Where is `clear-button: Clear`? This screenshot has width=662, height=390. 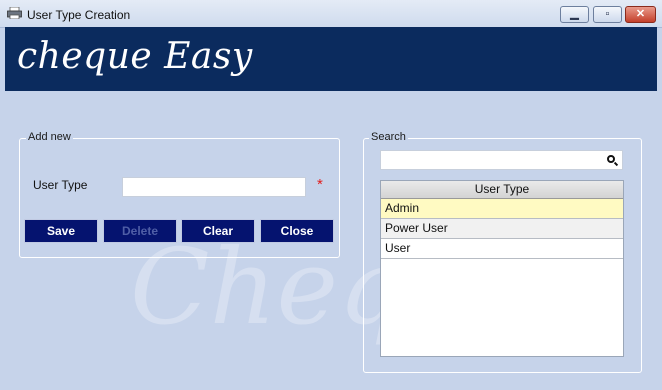
clear-button: Clear is located at coordinates (218, 231).